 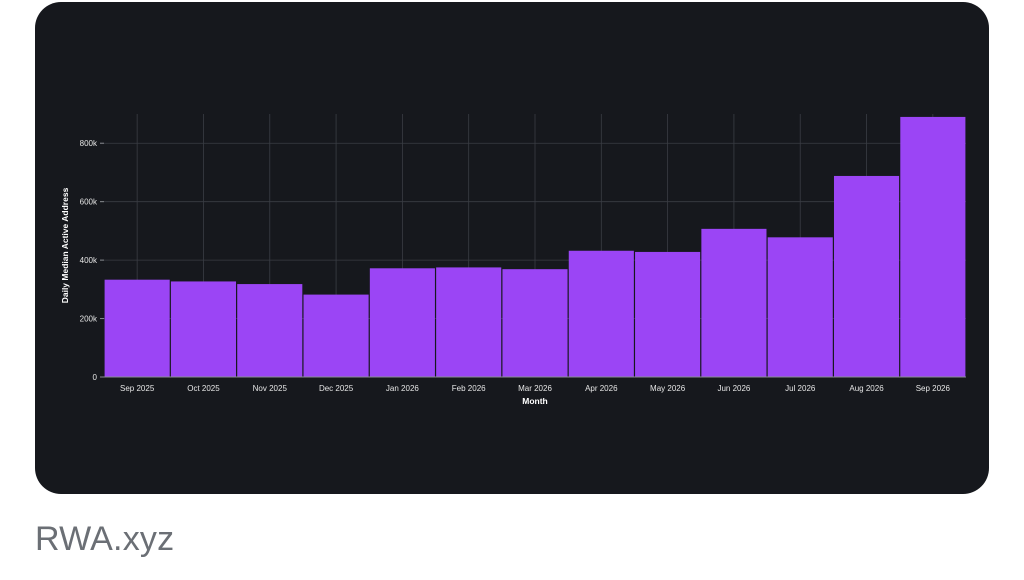 What do you see at coordinates (800, 307) in the screenshot?
I see `bar-jul-2026` at bounding box center [800, 307].